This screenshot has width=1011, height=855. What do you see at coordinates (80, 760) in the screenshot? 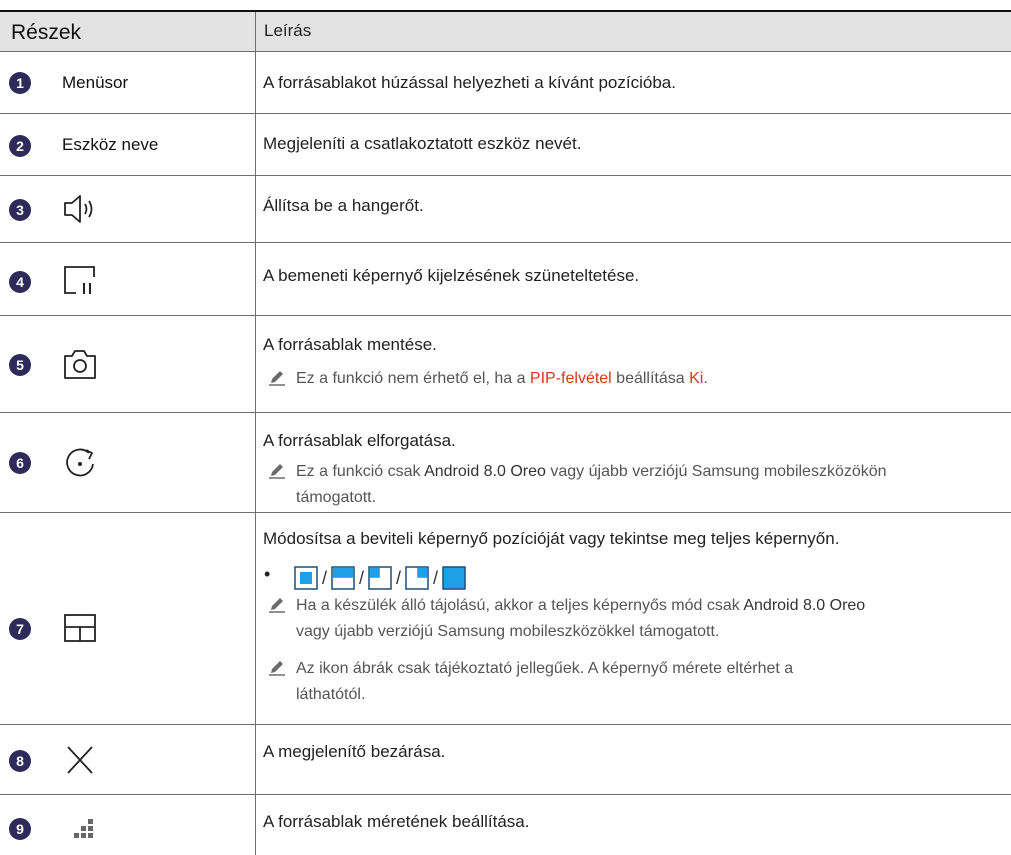
I see `close-icon` at bounding box center [80, 760].